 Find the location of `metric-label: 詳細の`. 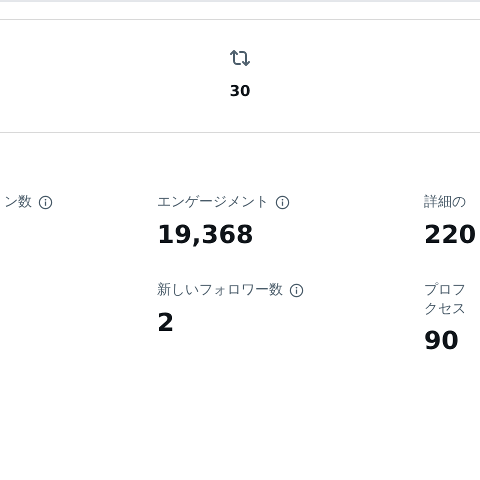

metric-label: 詳細の is located at coordinates (445, 202).